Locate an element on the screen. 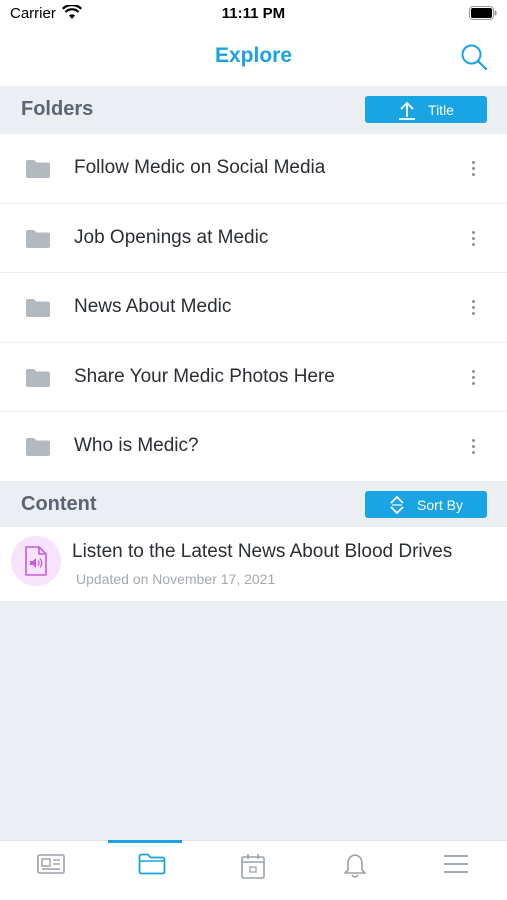 The image size is (507, 900). folders-title: Folders is located at coordinates (57, 109).